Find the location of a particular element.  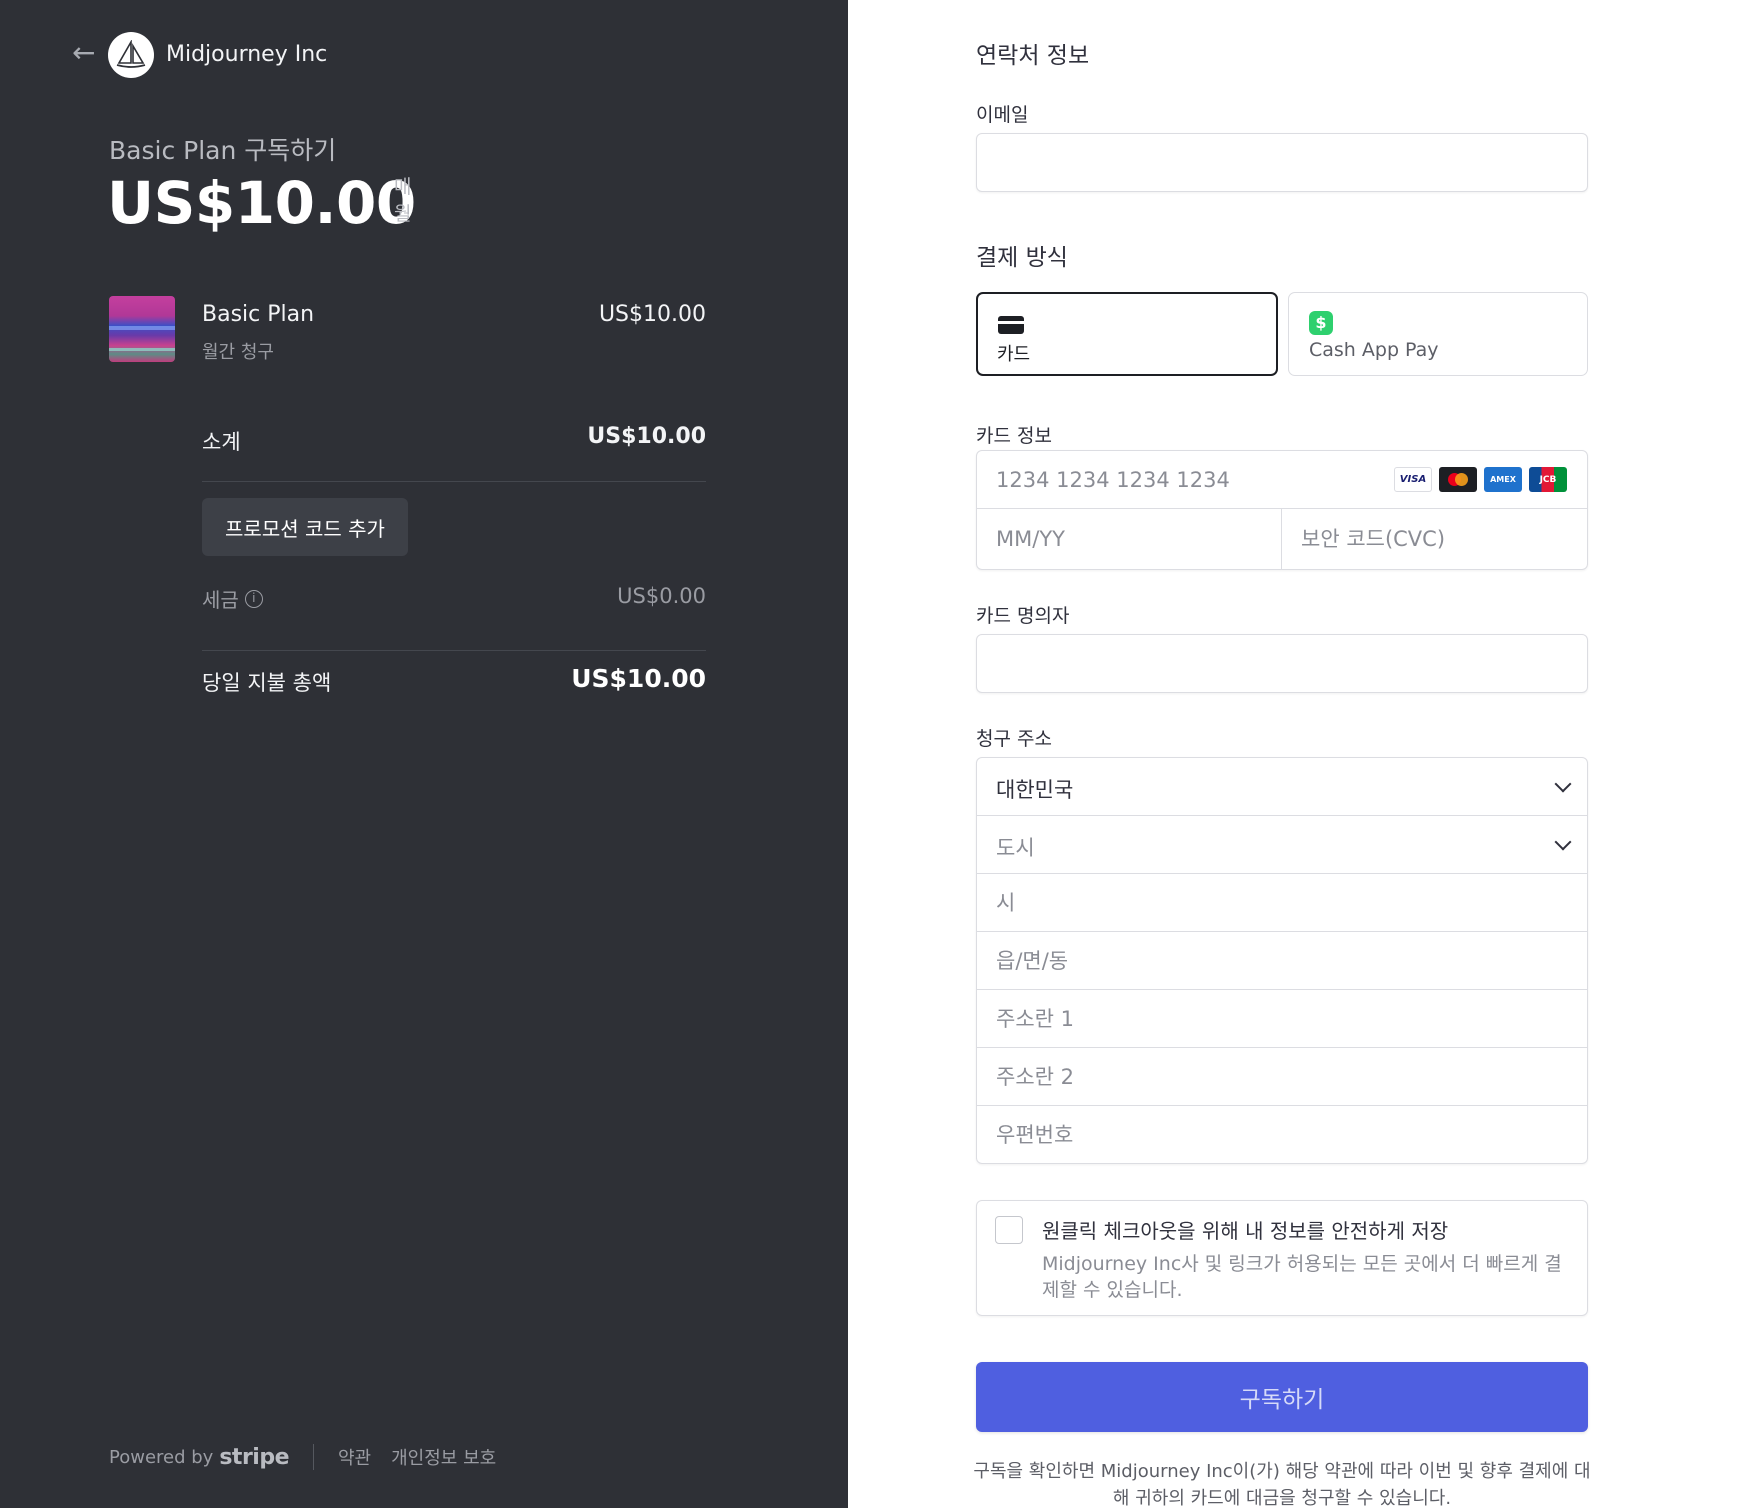

arrow-left-icon: ← is located at coordinates (85, 53).